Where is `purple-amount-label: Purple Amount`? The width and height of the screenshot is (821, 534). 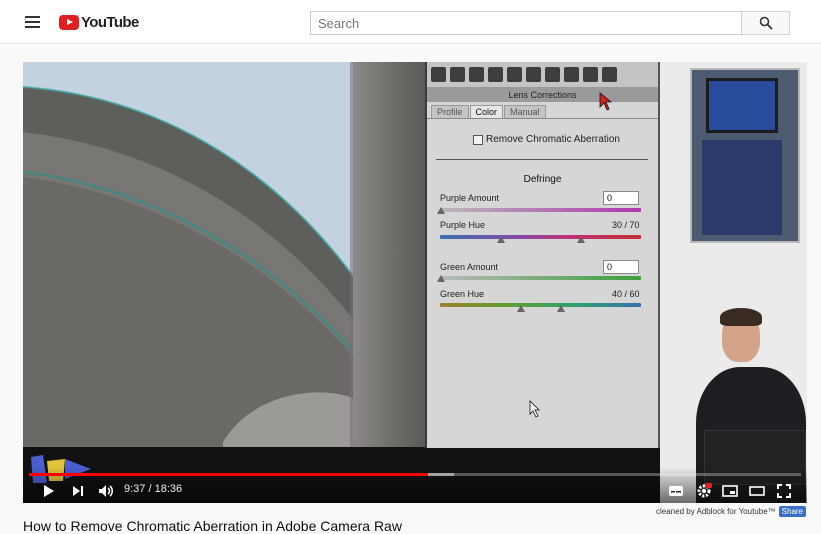 purple-amount-label: Purple Amount is located at coordinates (470, 198).